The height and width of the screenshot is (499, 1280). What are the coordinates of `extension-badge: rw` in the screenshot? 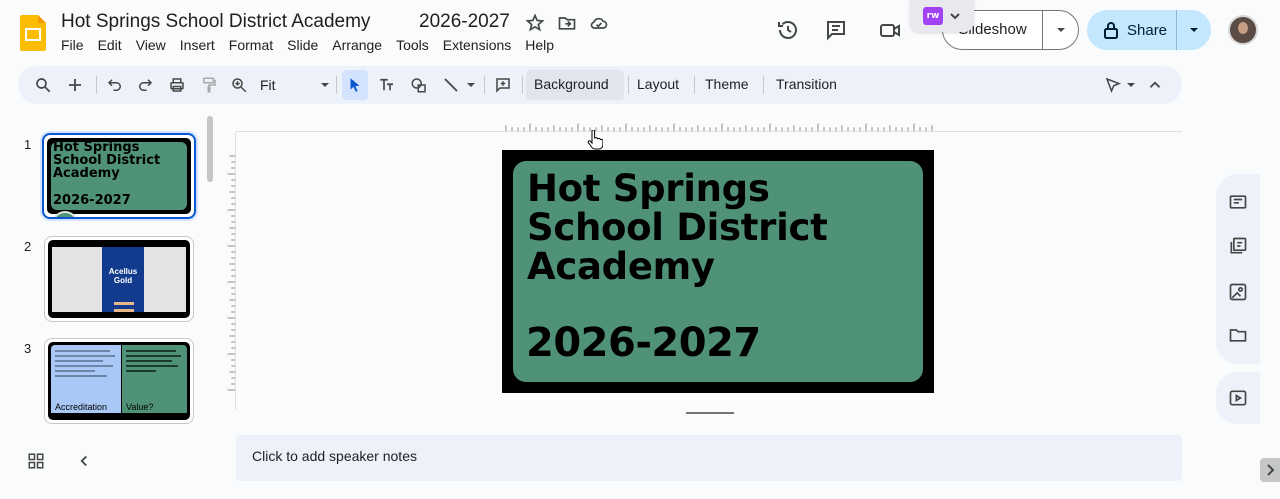 It's located at (933, 16).